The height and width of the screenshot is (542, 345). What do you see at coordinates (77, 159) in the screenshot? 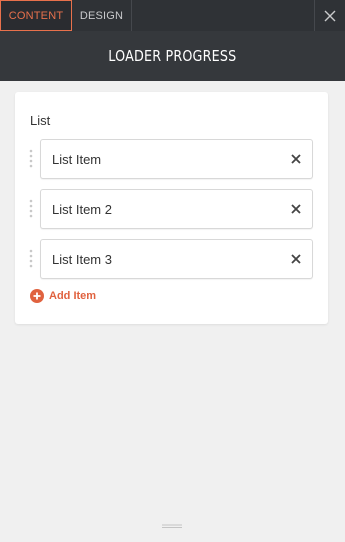
I see `list-item-label: List Item` at bounding box center [77, 159].